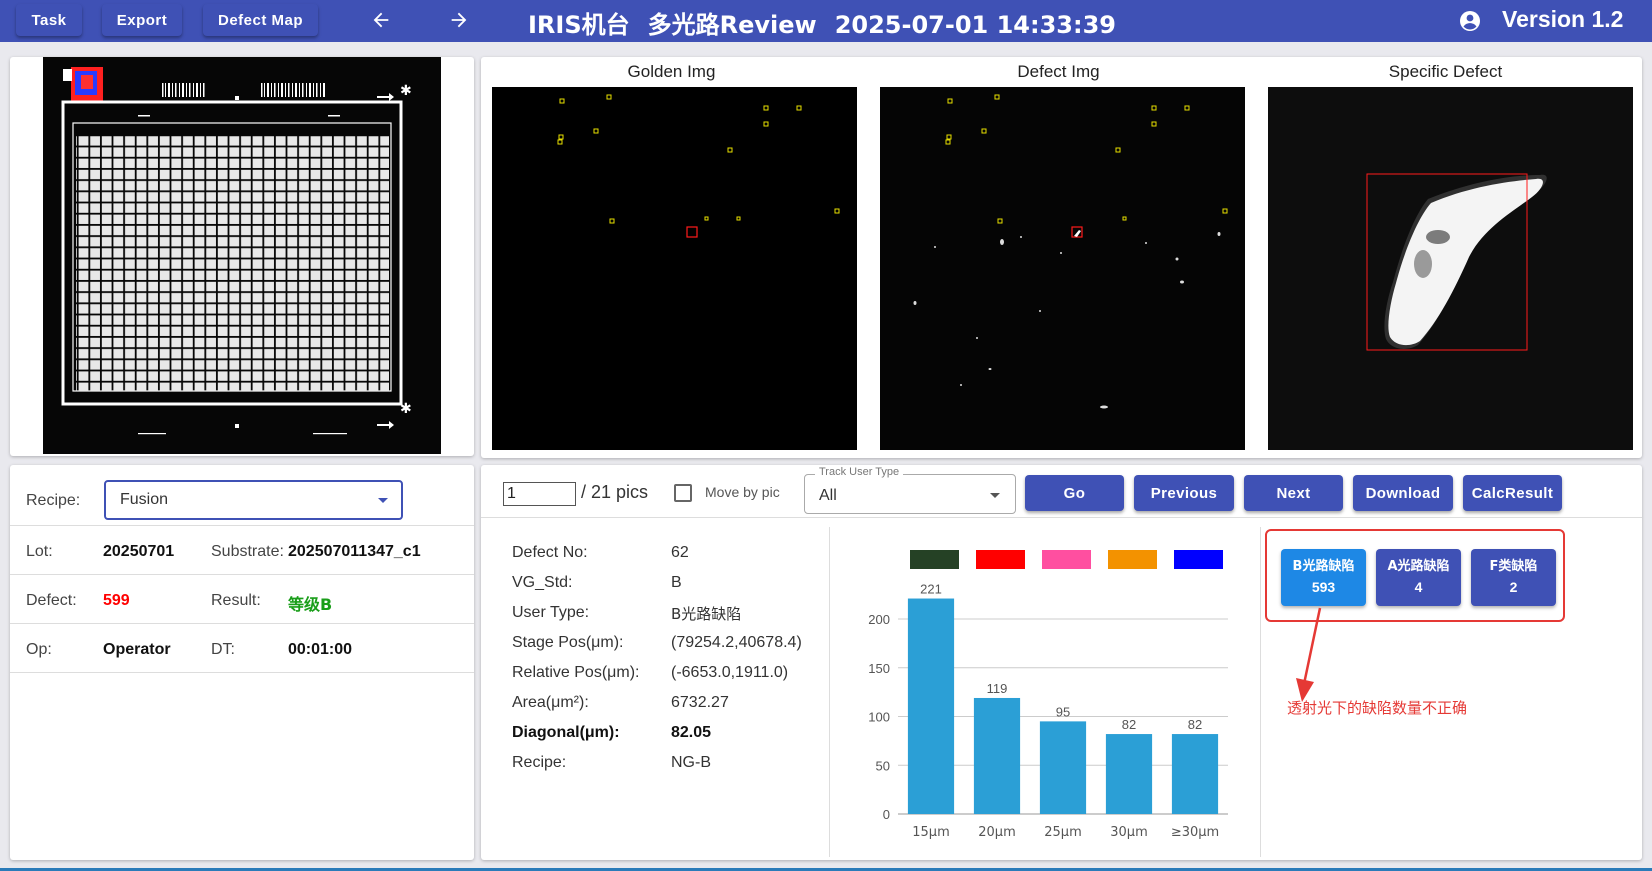  I want to click on specific-defect-title: Specific Defect, so click(1445, 71).